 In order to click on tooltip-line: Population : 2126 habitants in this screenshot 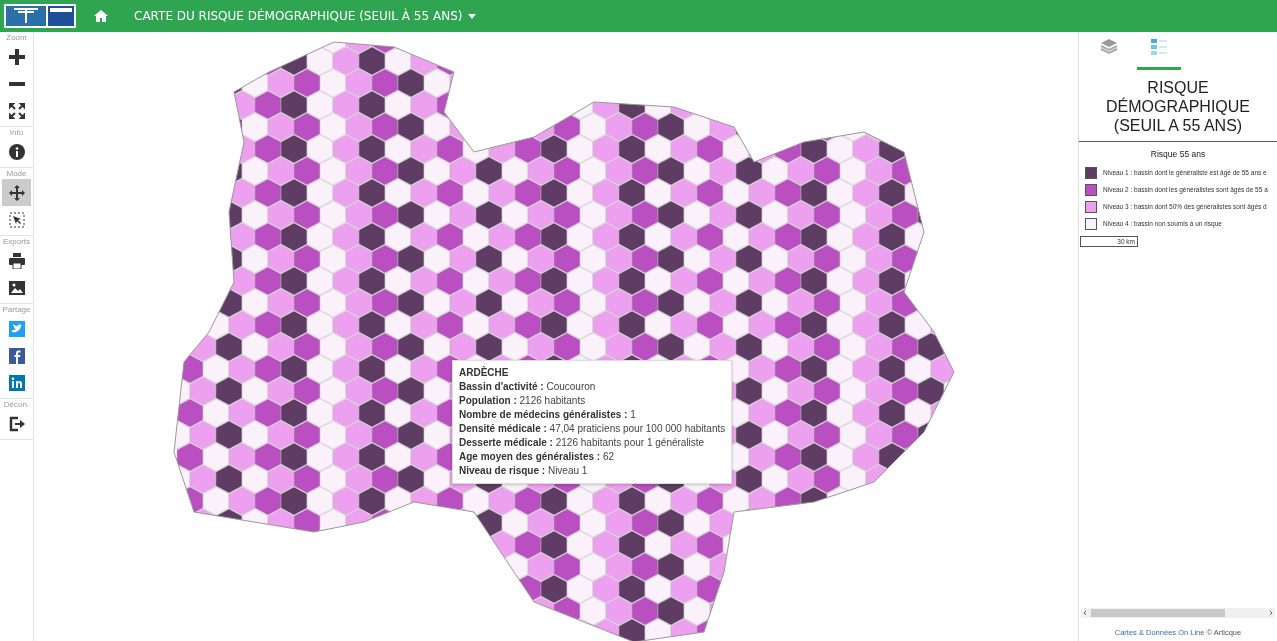, I will do `click(523, 401)`.